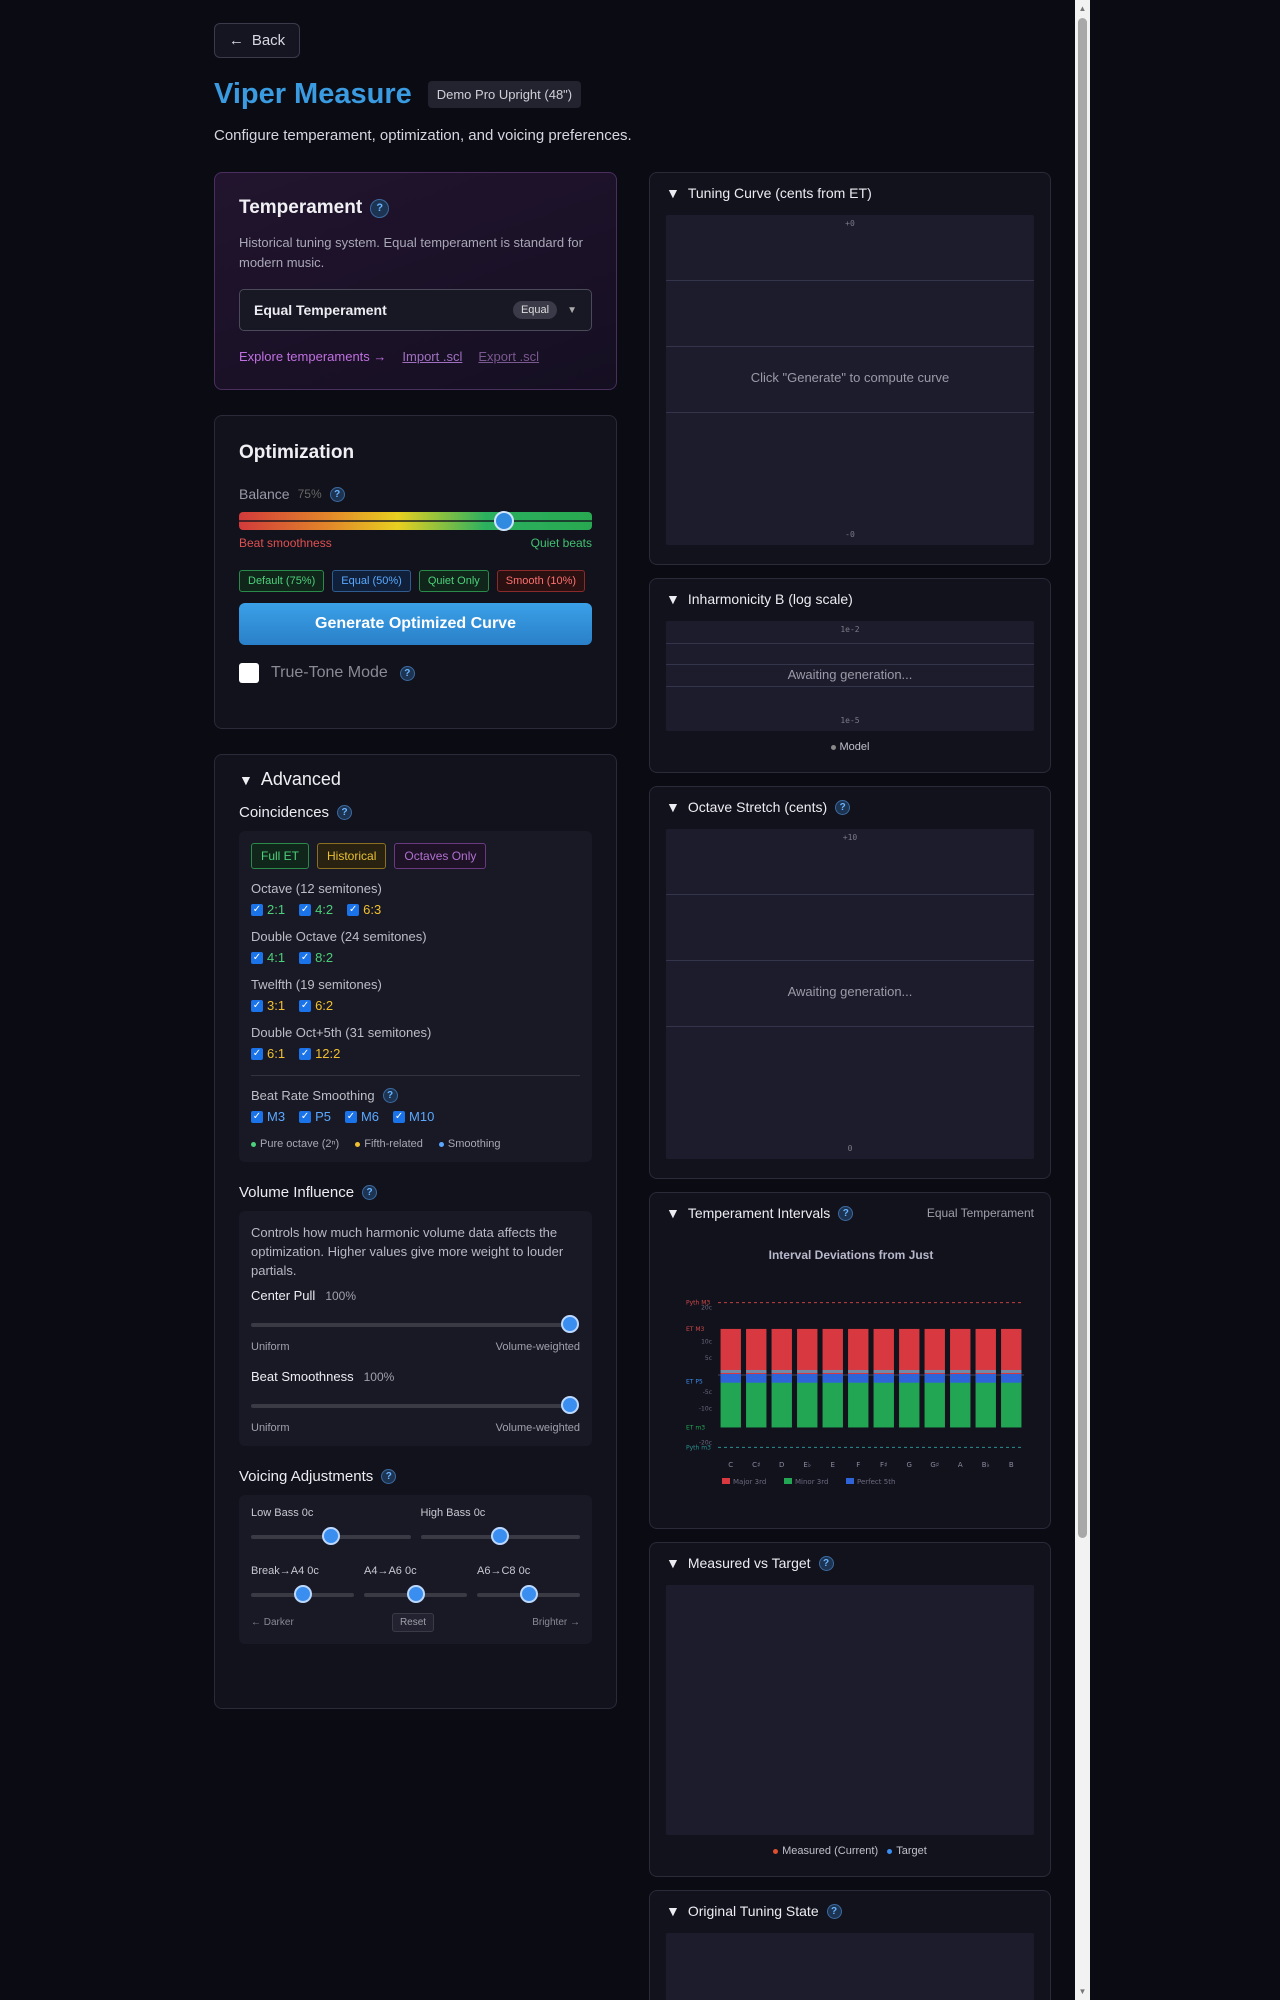 This screenshot has height=2000, width=1280. What do you see at coordinates (413, 1116) in the screenshot?
I see `beat-smoothing-checkbox: ✓ M10` at bounding box center [413, 1116].